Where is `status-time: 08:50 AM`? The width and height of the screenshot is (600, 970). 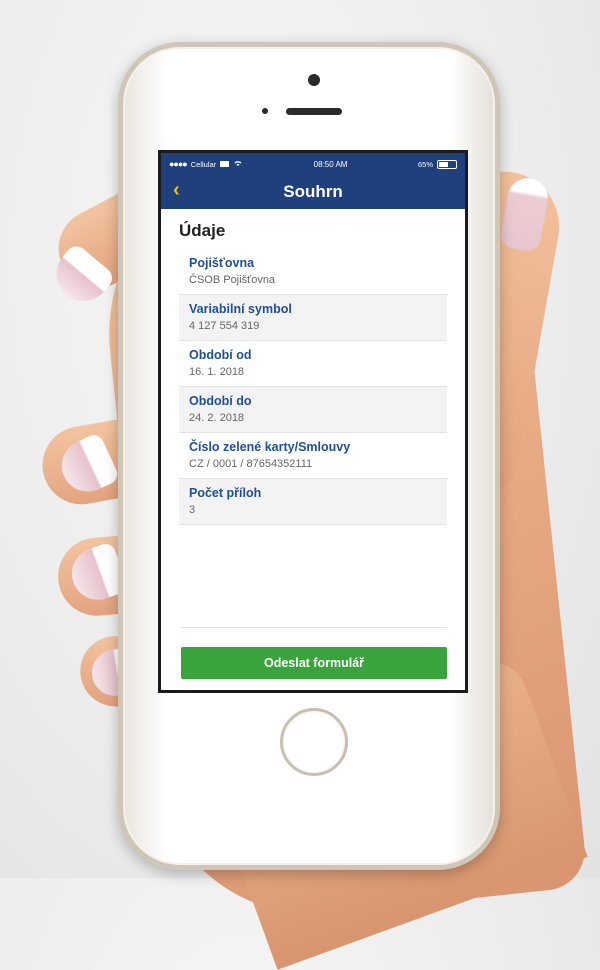
status-time: 08:50 AM is located at coordinates (330, 164).